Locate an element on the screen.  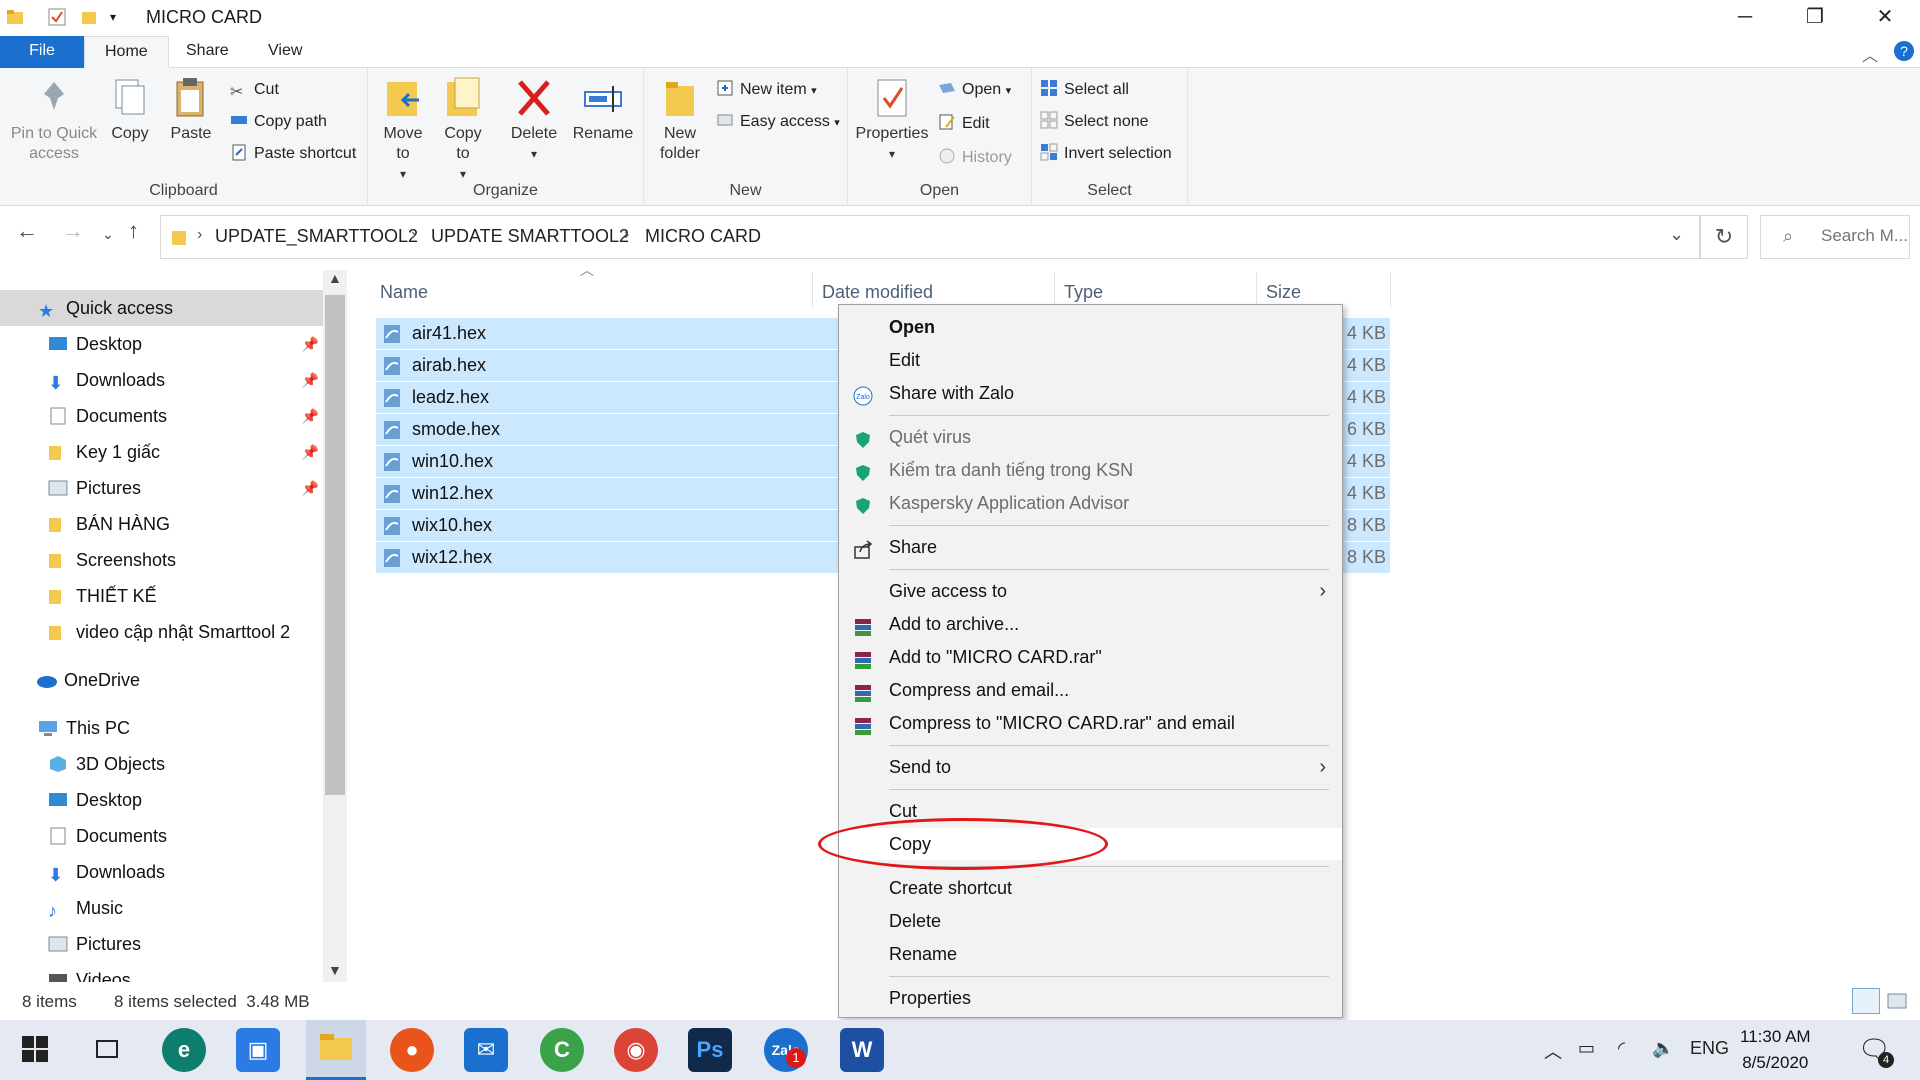
new-folder-button: New folder is located at coordinates (680, 120).